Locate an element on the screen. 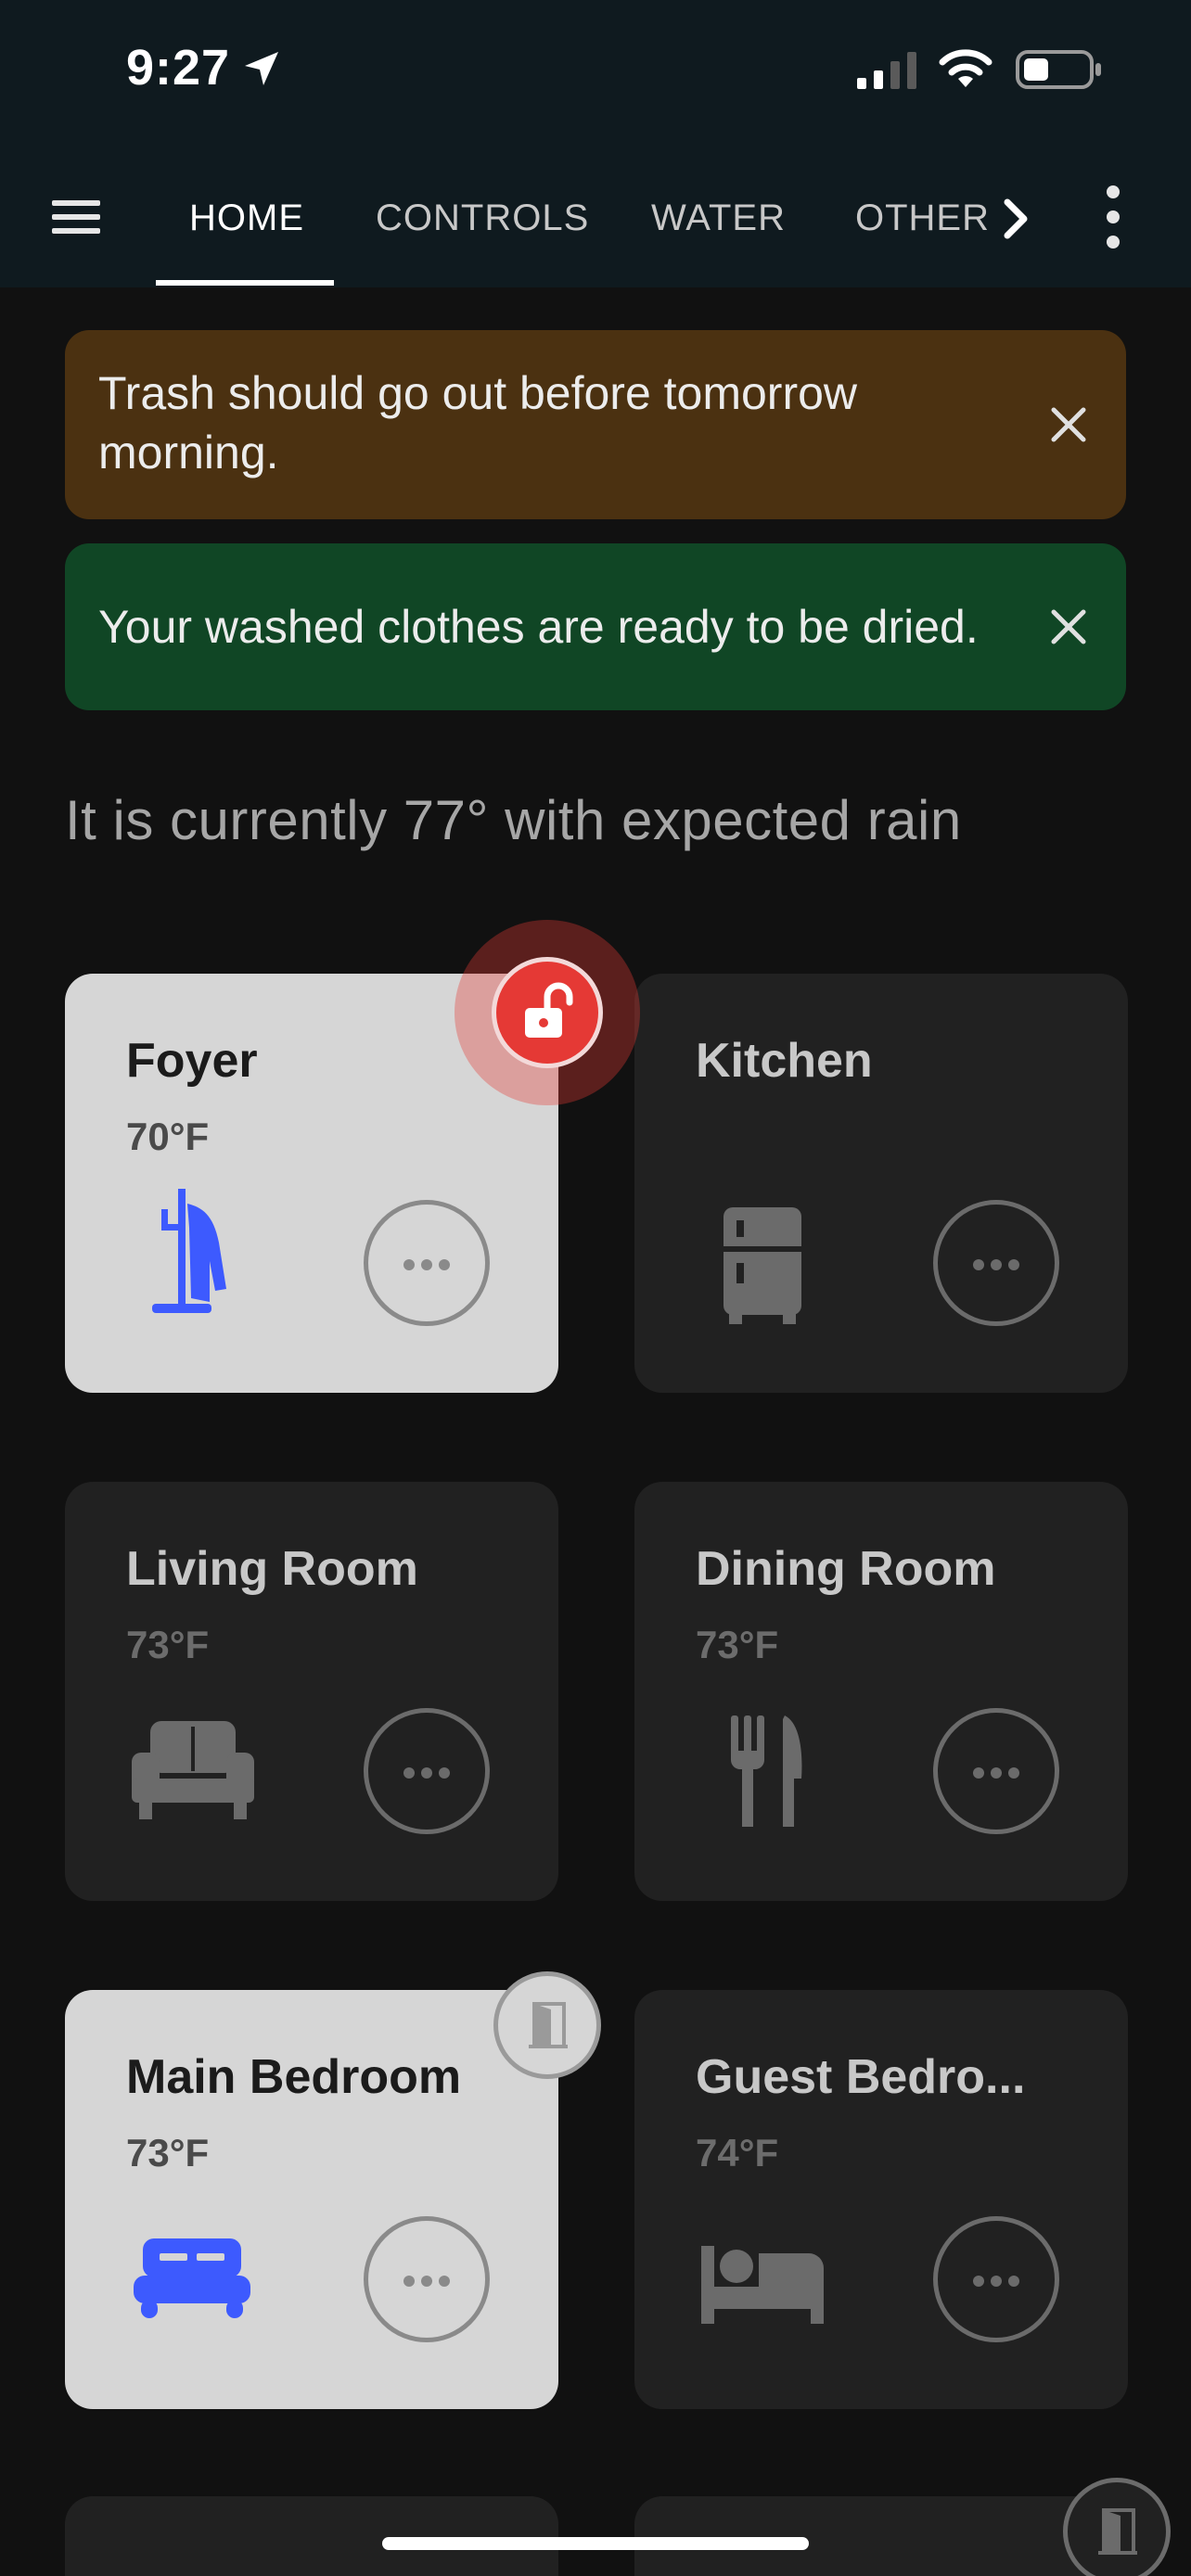  room-temperature: 74°F is located at coordinates (738, 2152).